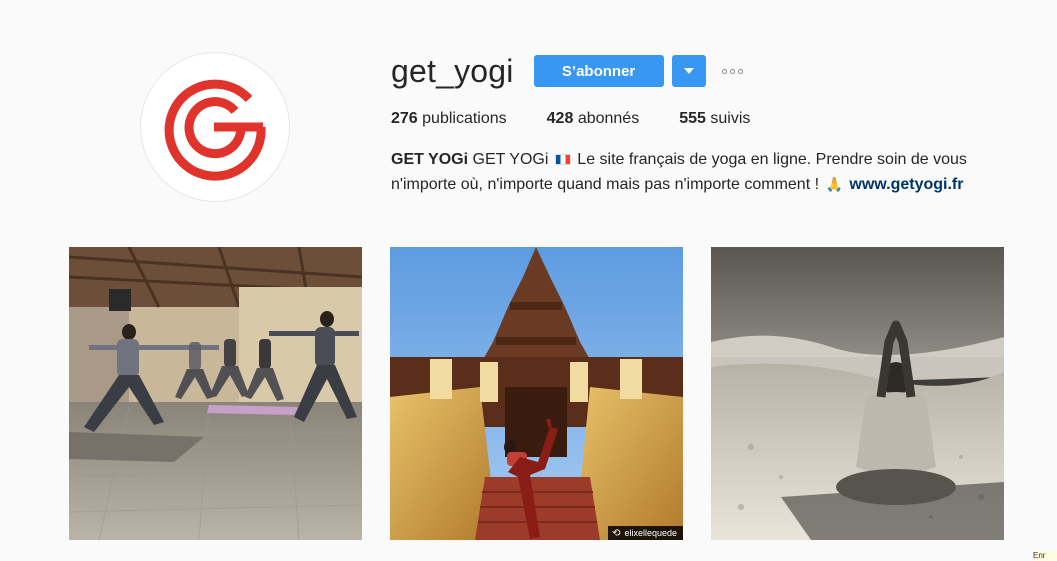  What do you see at coordinates (608, 118) in the screenshot?
I see `stat-label: abonnés` at bounding box center [608, 118].